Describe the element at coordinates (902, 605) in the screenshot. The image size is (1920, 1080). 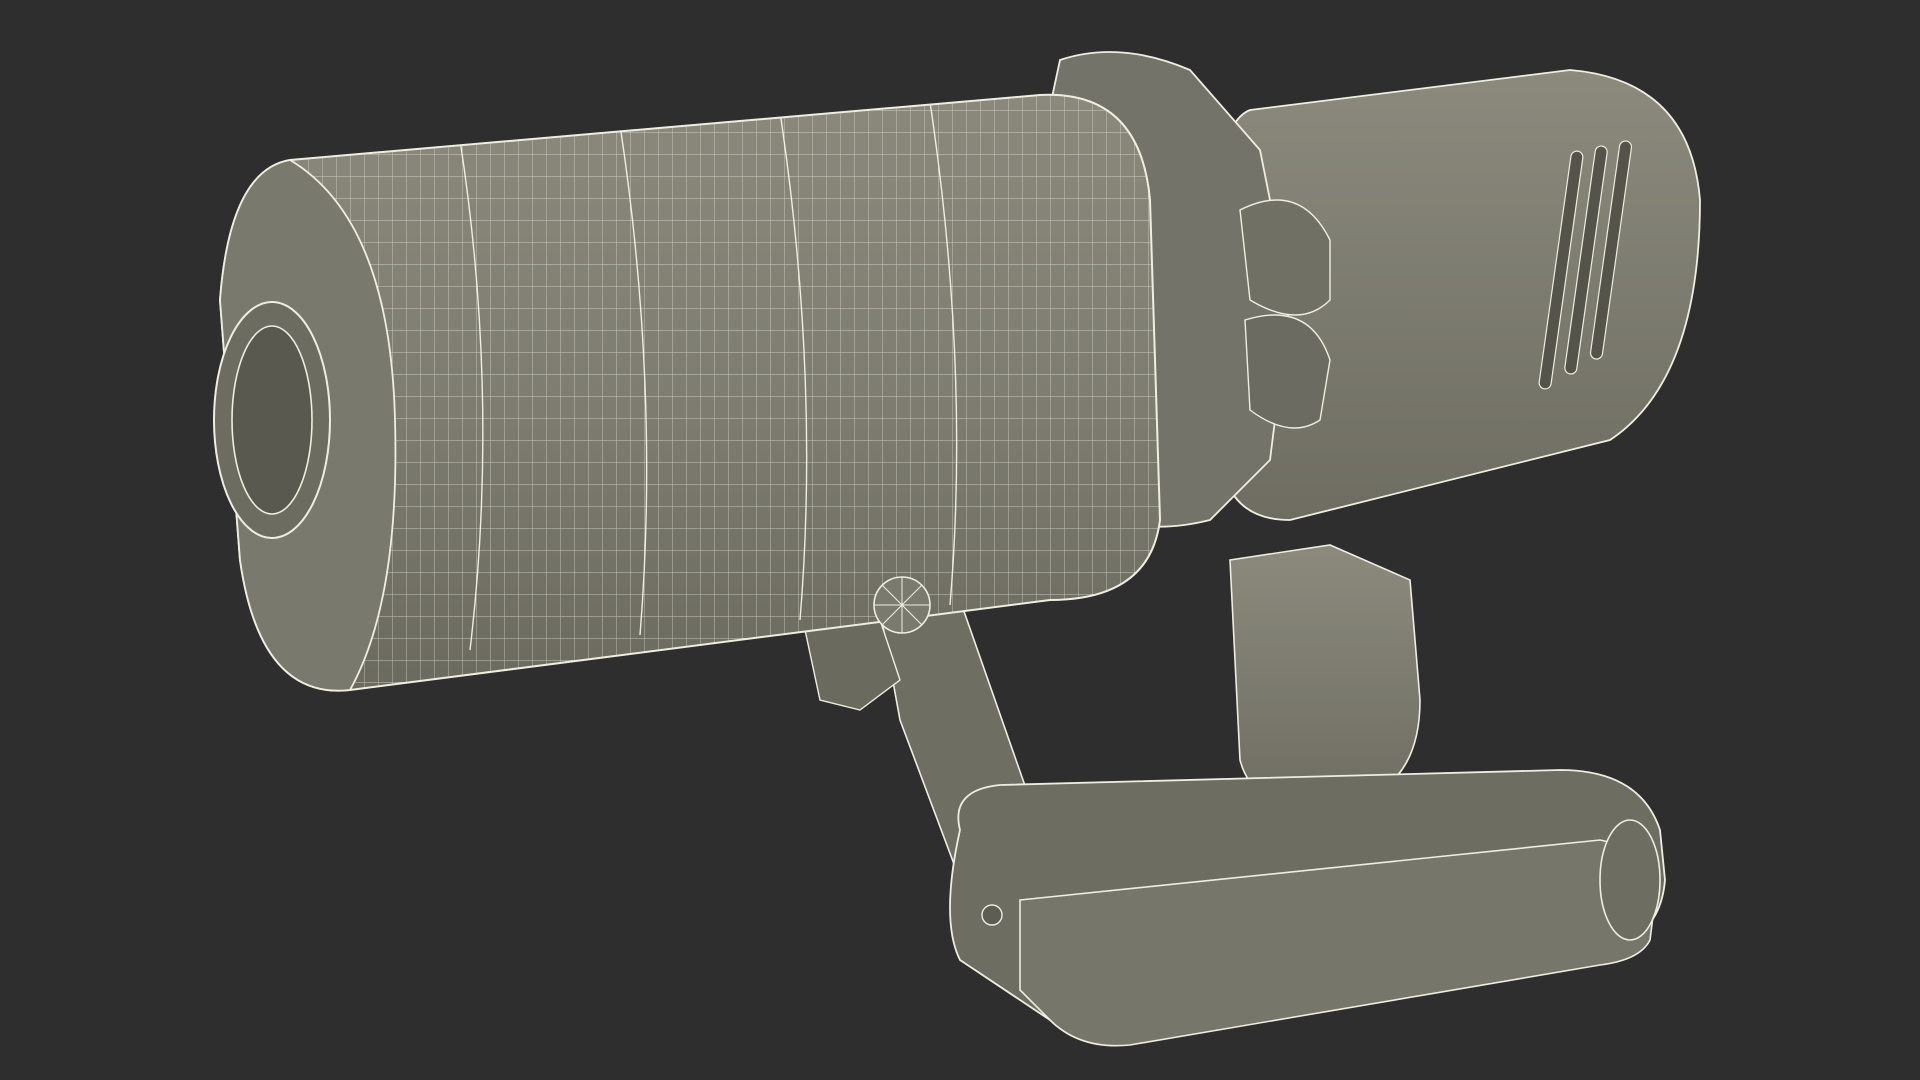
I see `bin-release-button` at that location.